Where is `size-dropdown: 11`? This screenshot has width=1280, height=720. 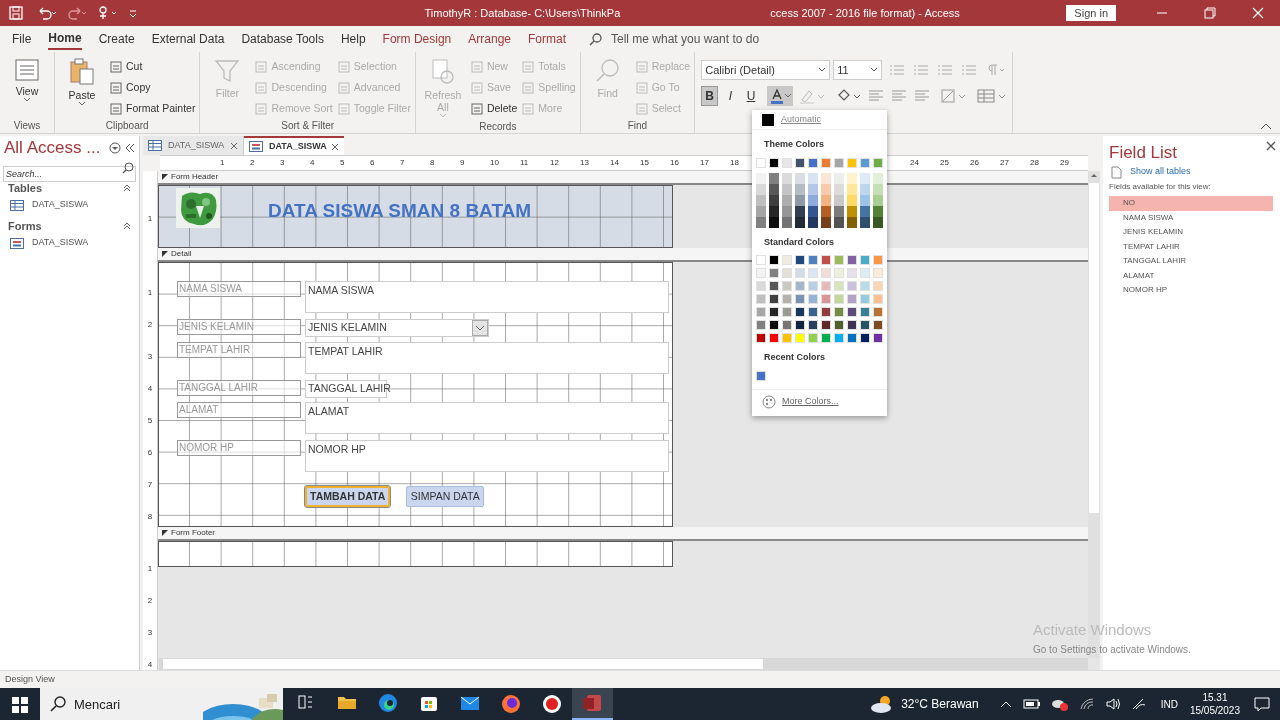
size-dropdown: 11 is located at coordinates (858, 70).